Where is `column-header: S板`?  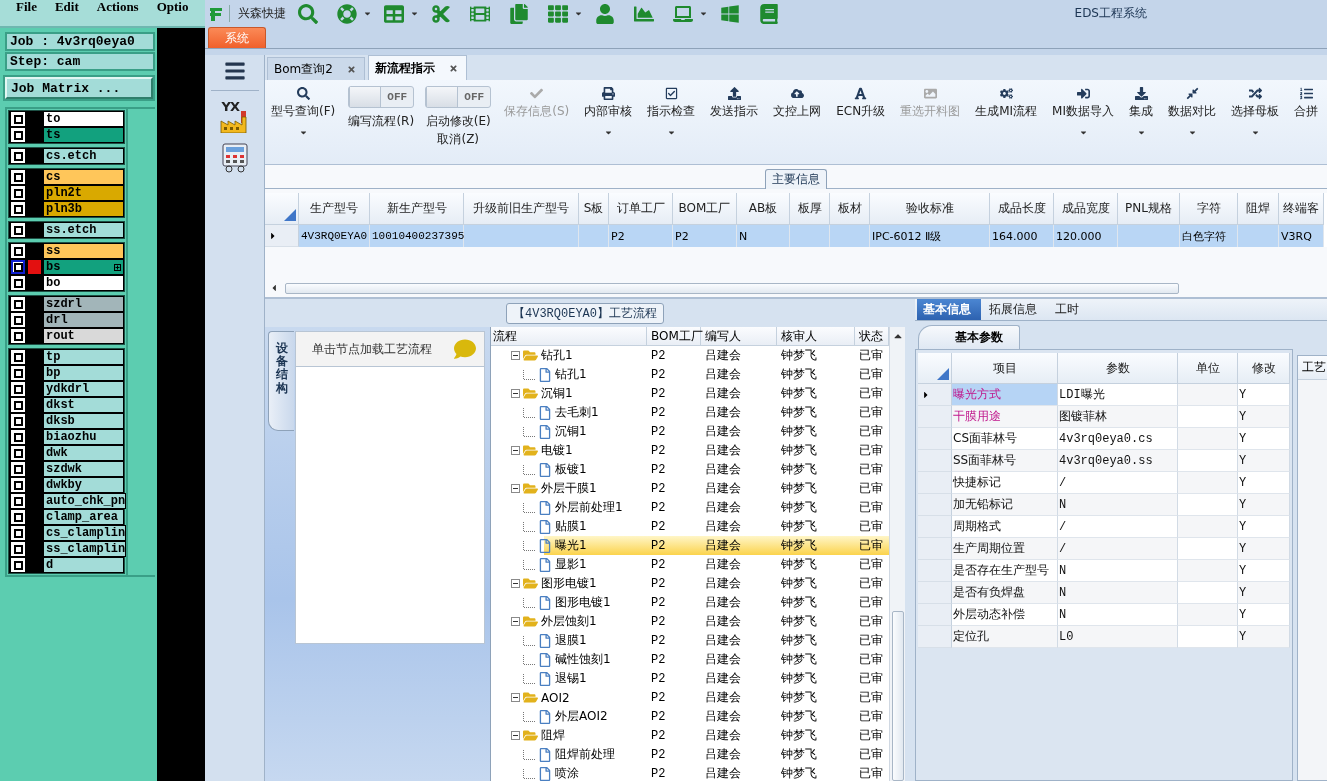 column-header: S板 is located at coordinates (594, 209).